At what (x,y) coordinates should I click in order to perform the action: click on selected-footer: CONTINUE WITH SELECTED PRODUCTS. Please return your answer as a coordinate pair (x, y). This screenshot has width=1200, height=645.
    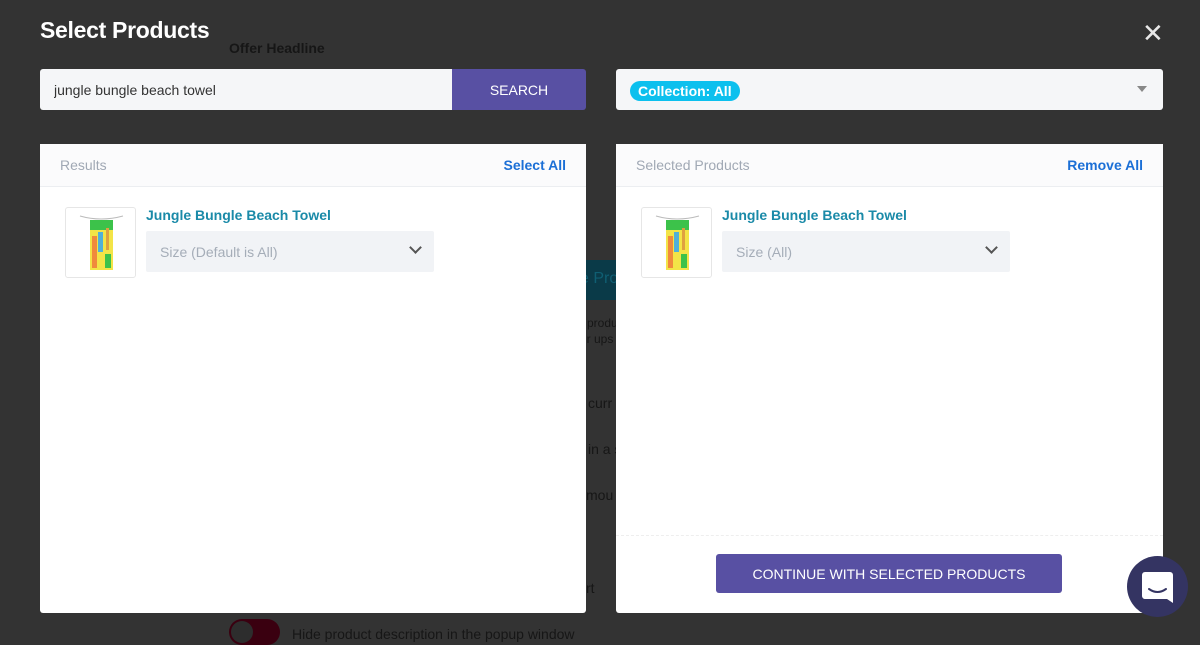
    Looking at the image, I should click on (889, 574).